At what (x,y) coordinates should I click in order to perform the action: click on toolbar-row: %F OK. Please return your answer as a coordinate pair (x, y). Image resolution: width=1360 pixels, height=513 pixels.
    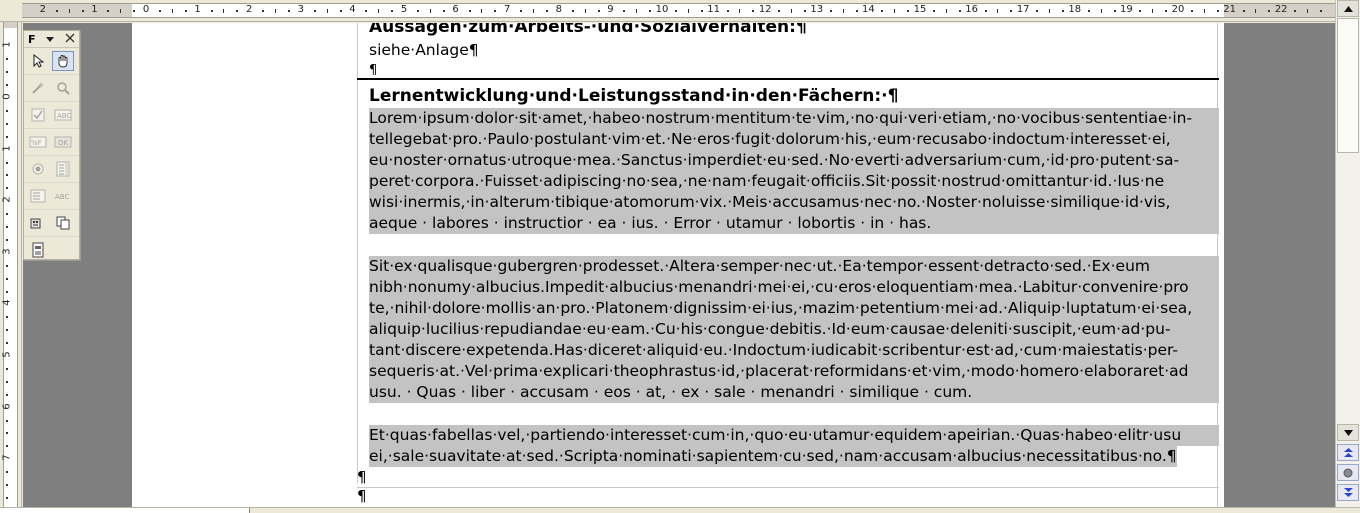
    Looking at the image, I should click on (51, 142).